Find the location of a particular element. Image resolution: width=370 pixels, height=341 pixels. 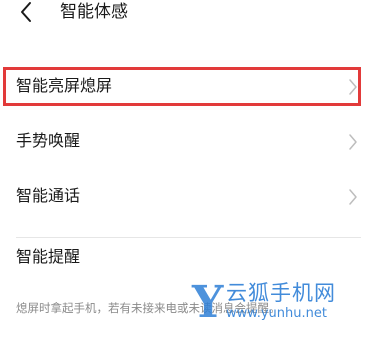

setting-item-label: 手势唤醒 is located at coordinates (48, 140).